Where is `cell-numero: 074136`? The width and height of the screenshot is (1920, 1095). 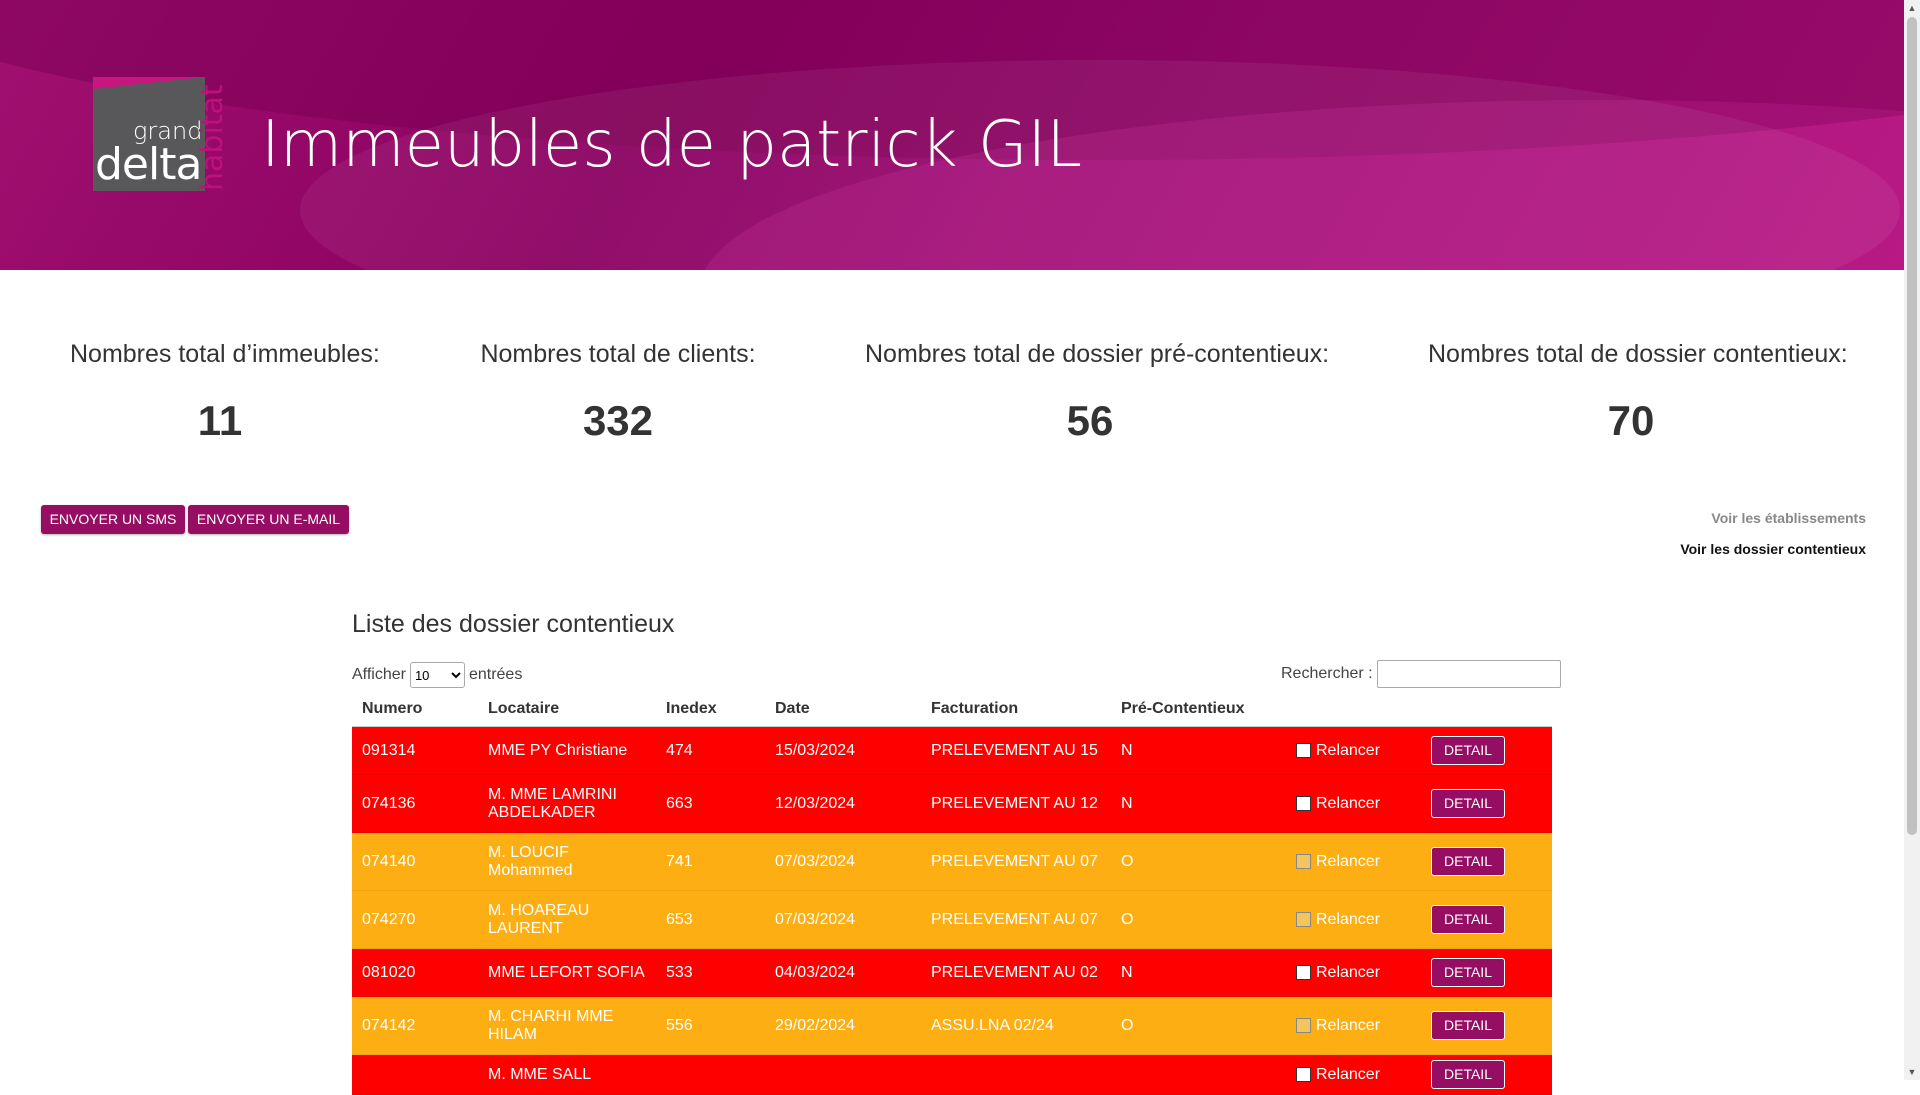 cell-numero: 074136 is located at coordinates (415, 803).